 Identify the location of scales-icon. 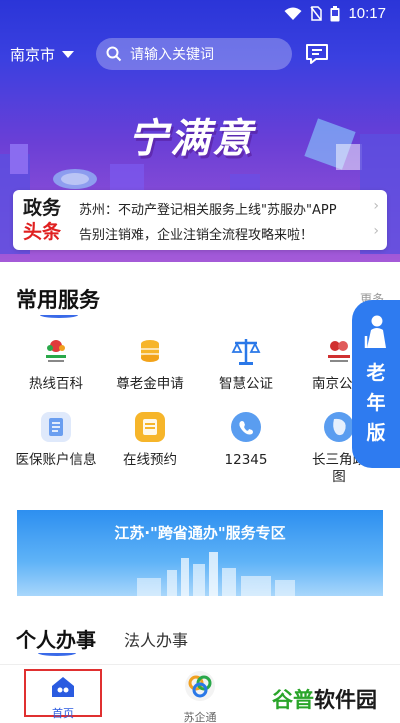
(246, 351).